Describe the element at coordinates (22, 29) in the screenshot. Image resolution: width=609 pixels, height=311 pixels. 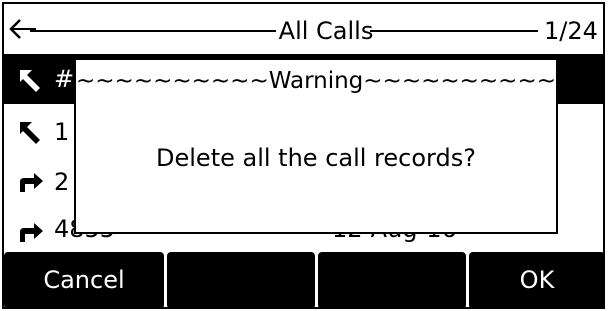
I see `left-arrow-icon` at that location.